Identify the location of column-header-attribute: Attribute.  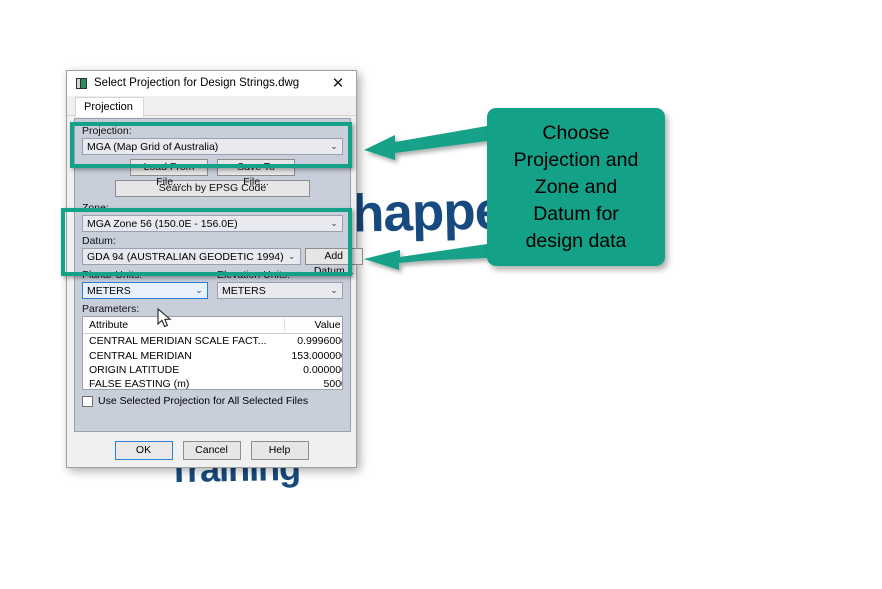
(109, 325).